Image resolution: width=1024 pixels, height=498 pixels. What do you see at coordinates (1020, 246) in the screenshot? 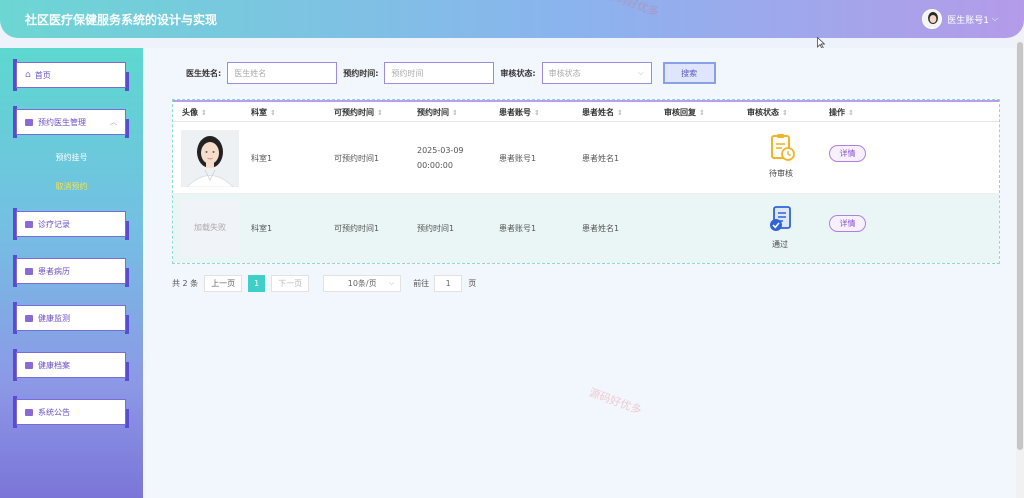
I see `scrollbar-thumb` at bounding box center [1020, 246].